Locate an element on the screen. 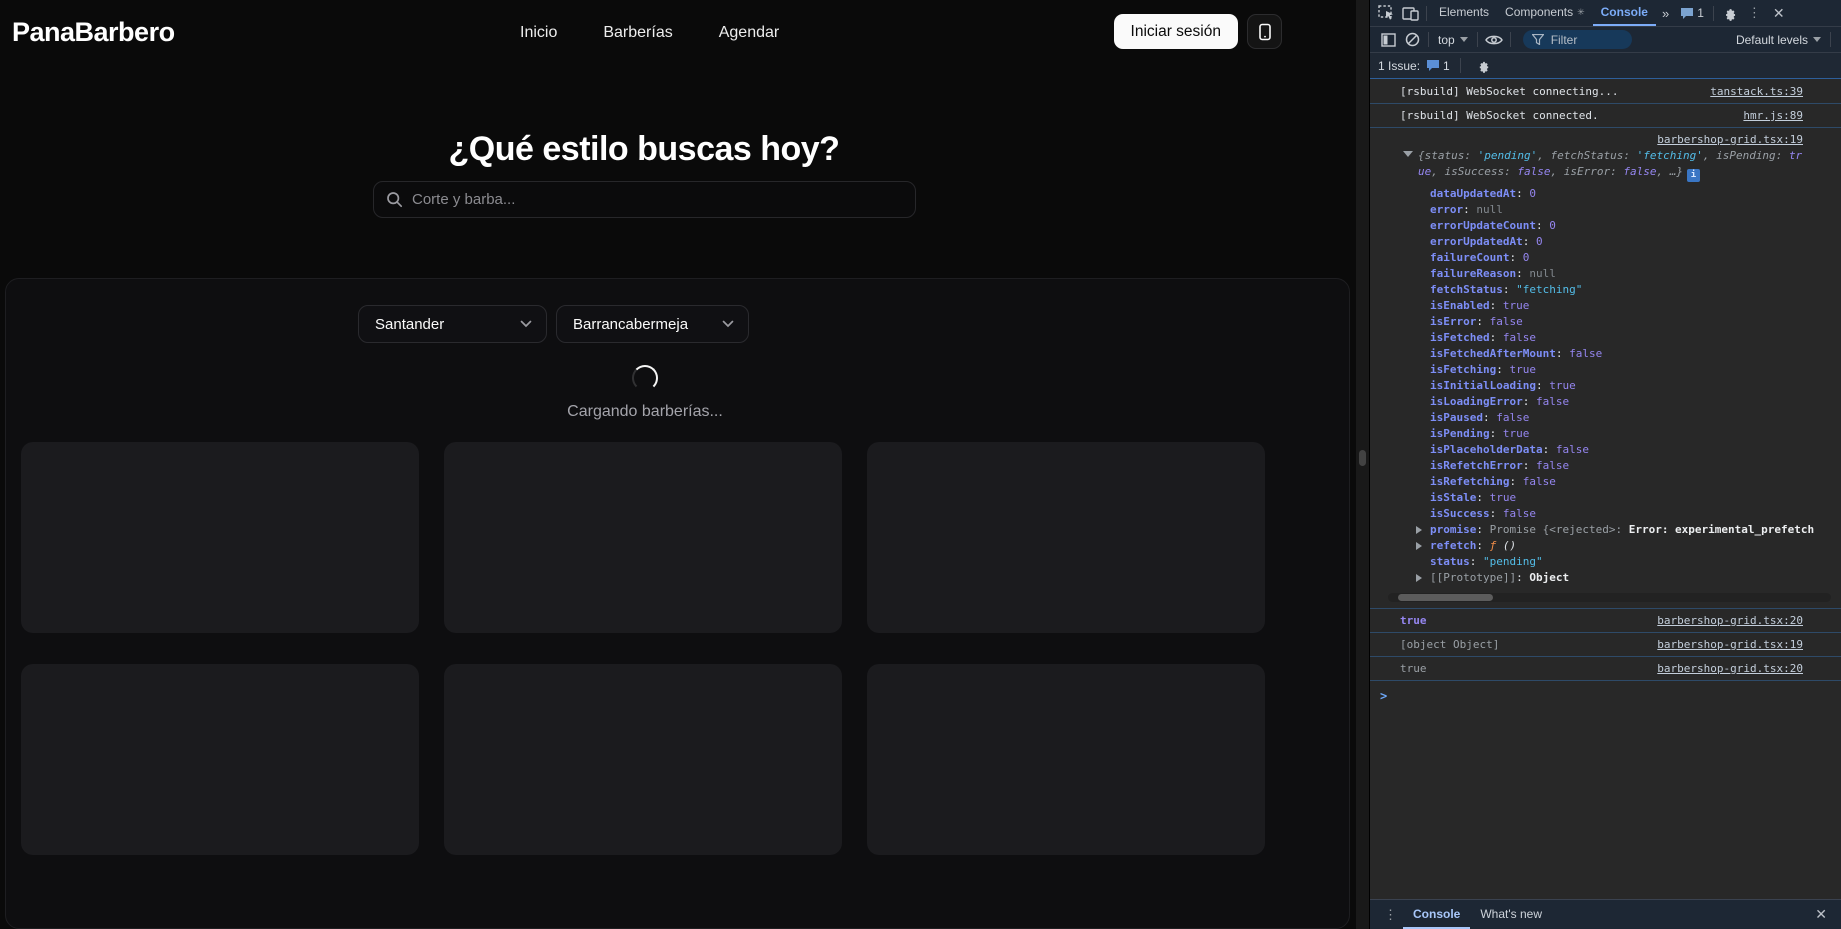  nav-link-inicio: Inicio is located at coordinates (538, 33).